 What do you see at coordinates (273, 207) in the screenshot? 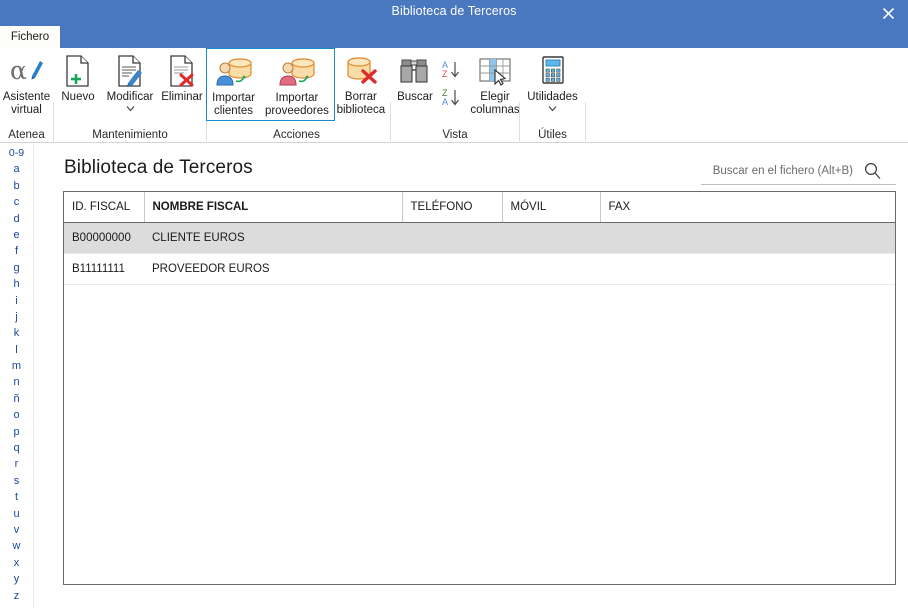
I see `table-column-header-1: NOMBRE FISCAL` at bounding box center [273, 207].